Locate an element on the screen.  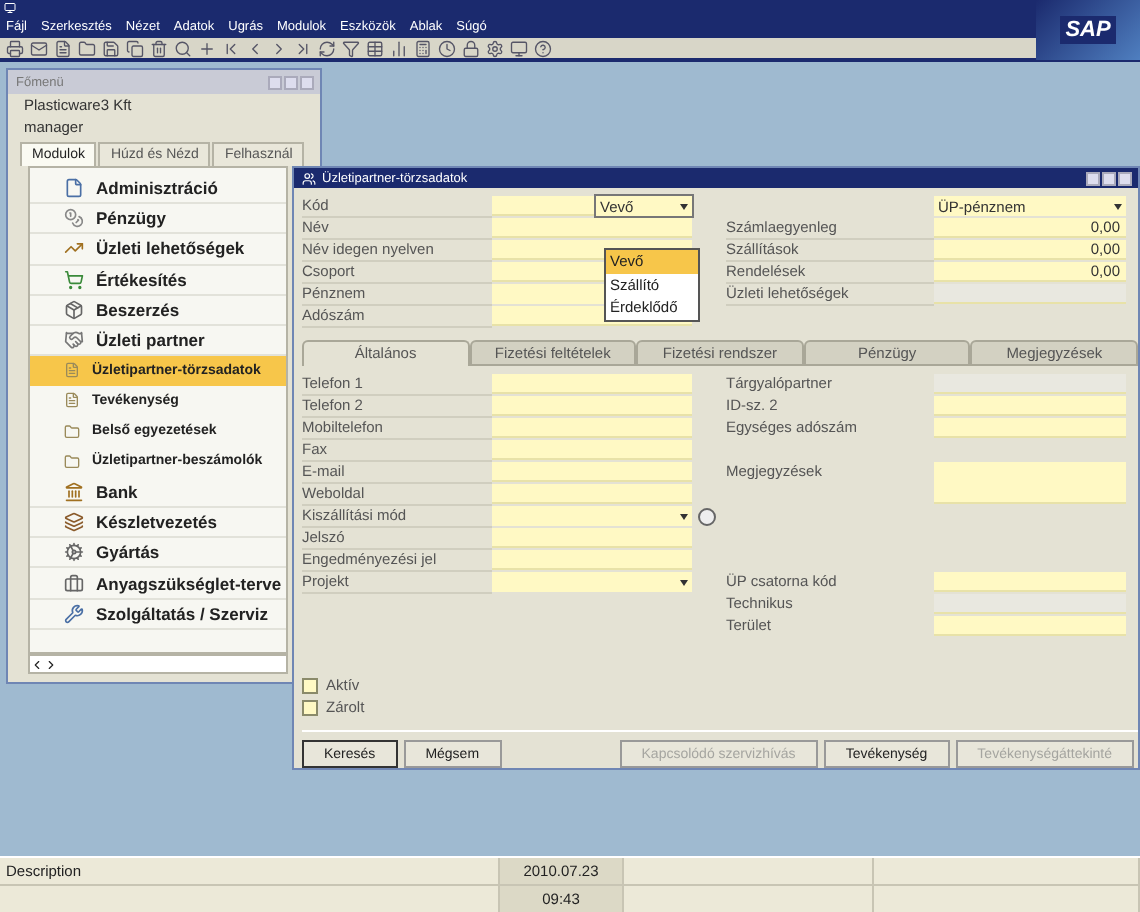
module-label: Készletvezetés is located at coordinates (156, 522).